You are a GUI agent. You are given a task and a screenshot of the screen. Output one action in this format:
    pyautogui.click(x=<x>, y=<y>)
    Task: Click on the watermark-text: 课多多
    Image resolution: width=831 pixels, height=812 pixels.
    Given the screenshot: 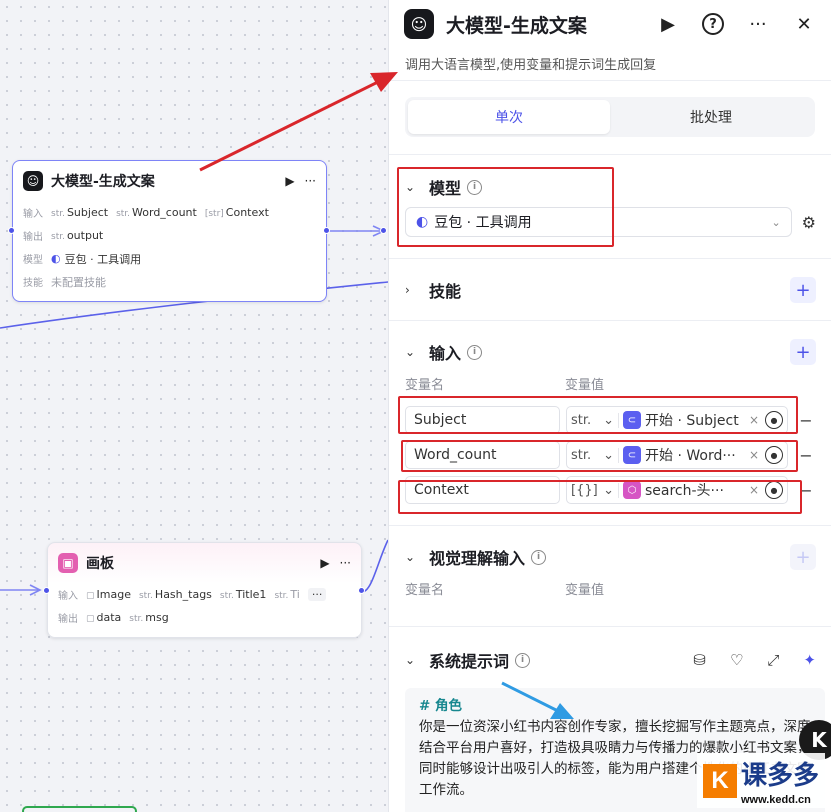 What is the action you would take?
    pyautogui.click(x=779, y=775)
    